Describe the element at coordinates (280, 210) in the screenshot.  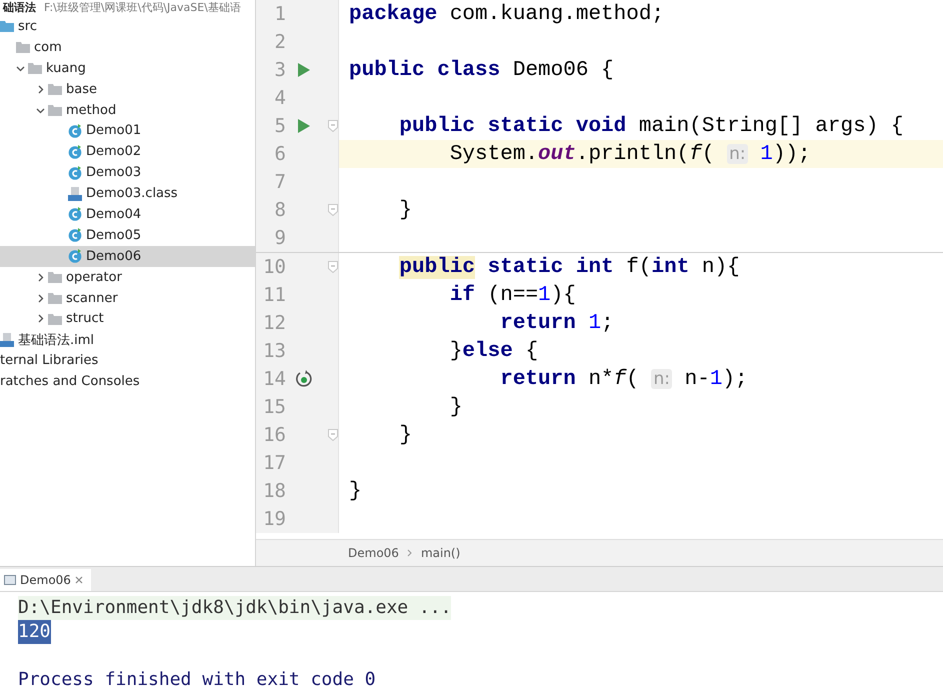
I see `line-number: 8` at that location.